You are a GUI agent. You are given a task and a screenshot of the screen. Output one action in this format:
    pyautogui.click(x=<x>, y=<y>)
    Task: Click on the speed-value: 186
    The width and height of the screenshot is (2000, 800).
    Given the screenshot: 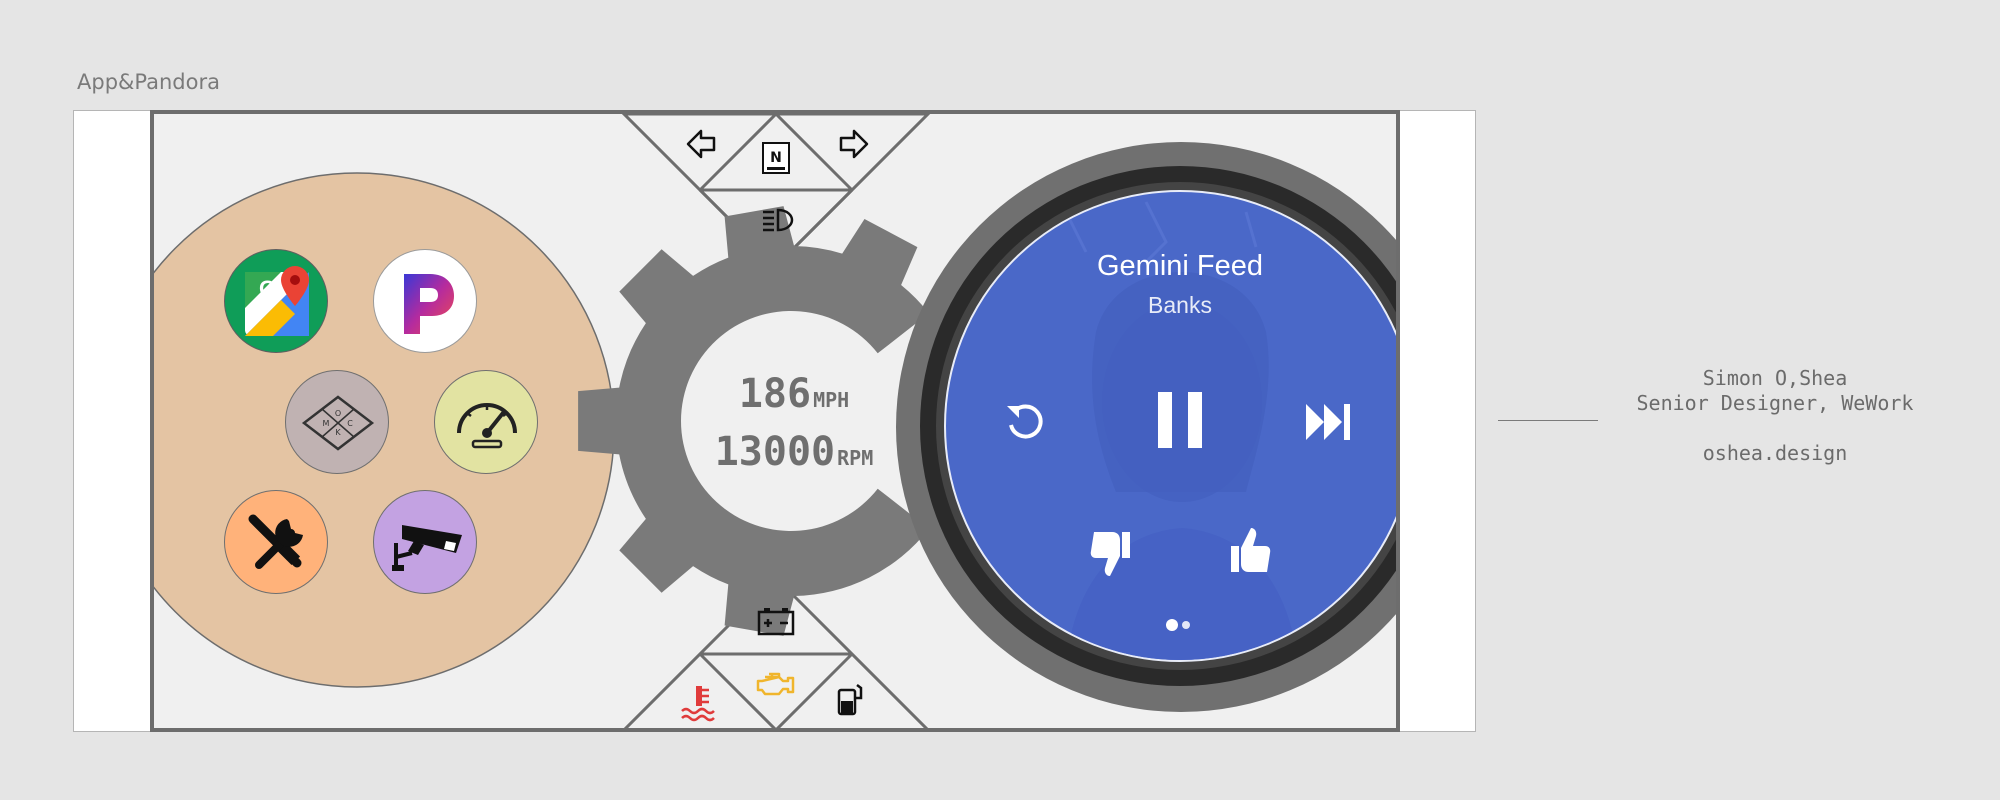 What is the action you would take?
    pyautogui.click(x=775, y=394)
    